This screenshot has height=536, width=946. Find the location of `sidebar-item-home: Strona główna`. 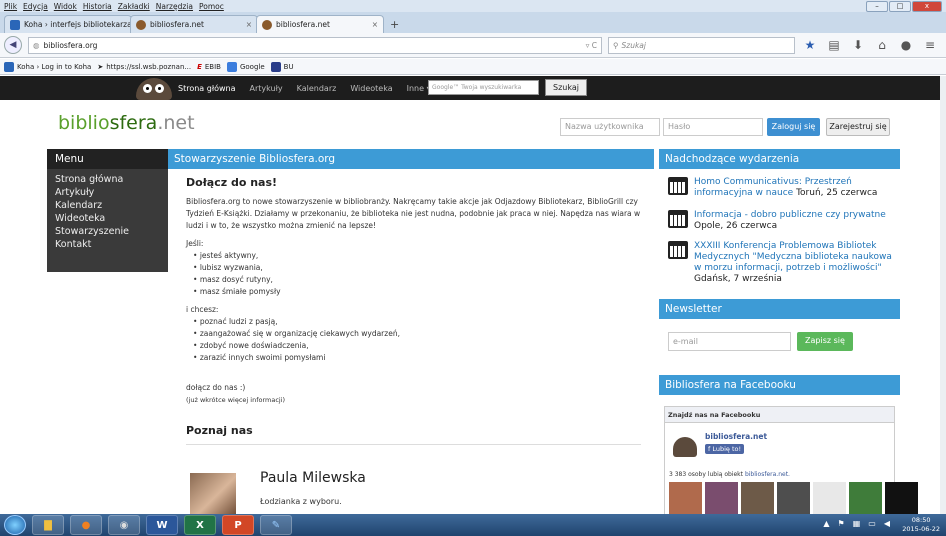

sidebar-item-home: Strona główna is located at coordinates (107, 179).